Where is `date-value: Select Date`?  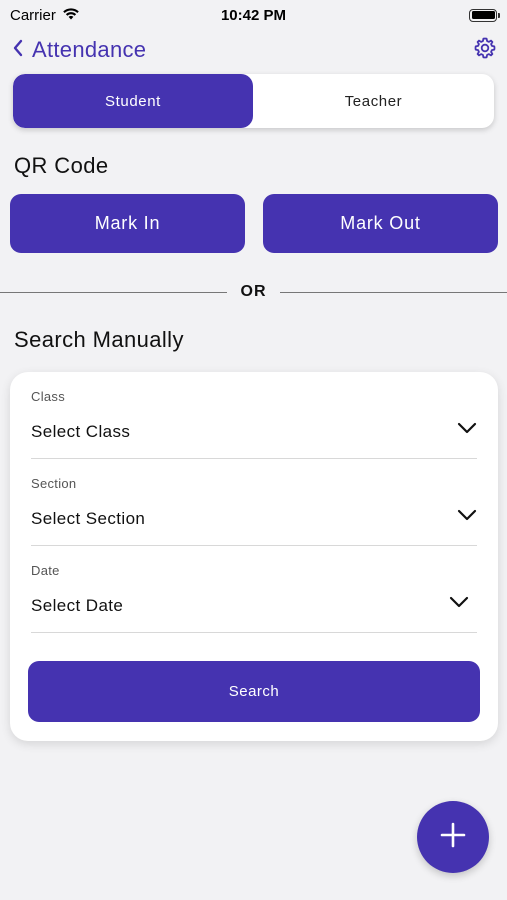 date-value: Select Date is located at coordinates (77, 605).